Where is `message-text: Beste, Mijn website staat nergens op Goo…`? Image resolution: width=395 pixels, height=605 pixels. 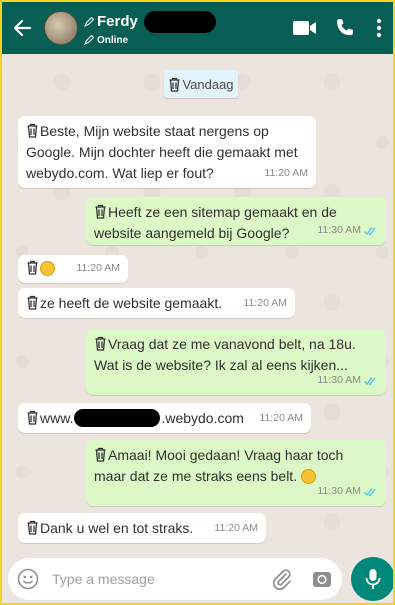 message-text: Beste, Mijn website staat nergens op Goo… is located at coordinates (162, 152).